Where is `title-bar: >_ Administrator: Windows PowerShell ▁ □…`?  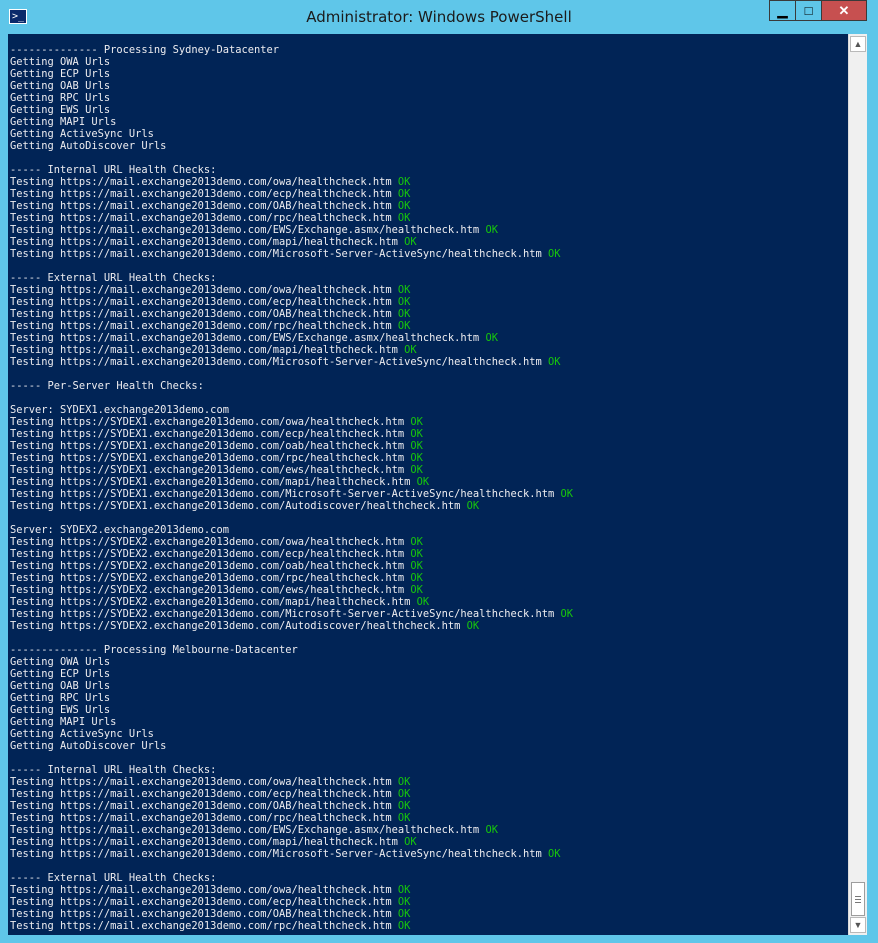 title-bar: >_ Administrator: Windows PowerShell ▁ □… is located at coordinates (439, 17).